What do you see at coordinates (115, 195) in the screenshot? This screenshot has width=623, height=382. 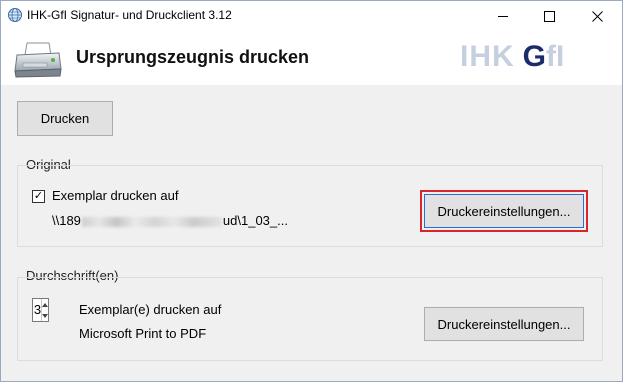 I see `original-checkbox-label: Exemplar drucken auf` at bounding box center [115, 195].